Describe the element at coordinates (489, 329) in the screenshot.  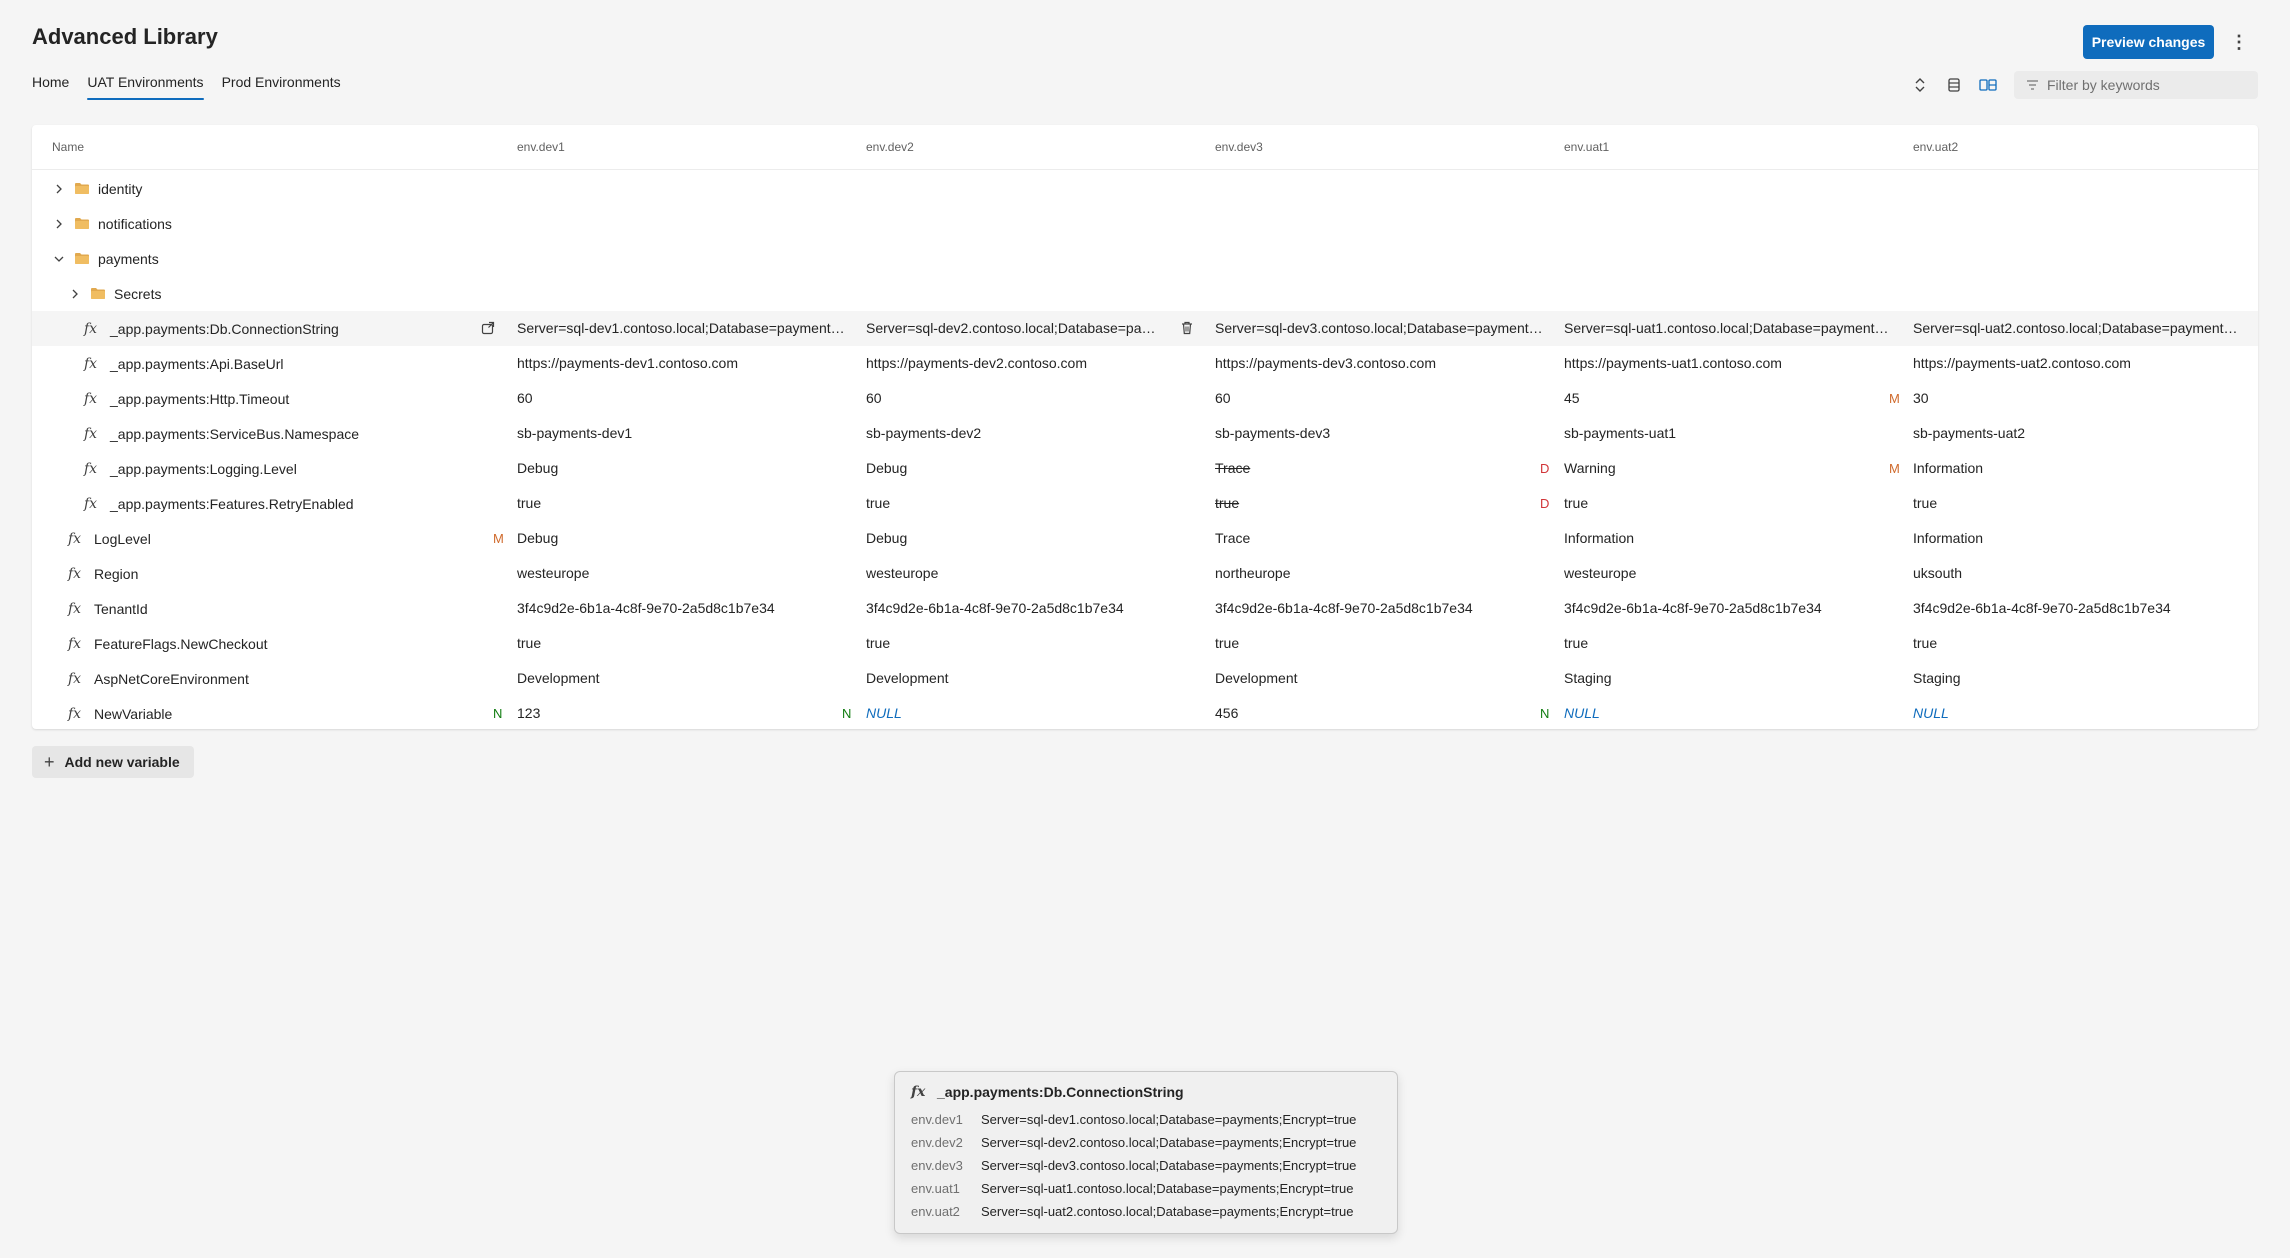
I see `open-editor-icon` at that location.